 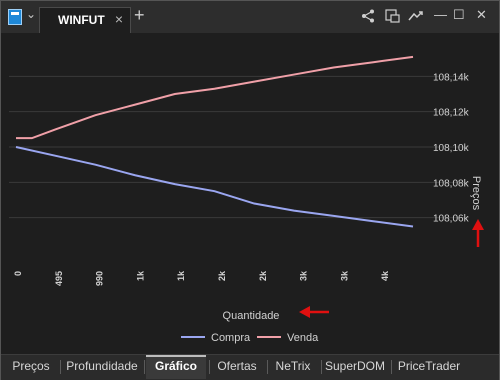 I want to click on tab-ofertas: Ofertas, so click(x=237, y=367).